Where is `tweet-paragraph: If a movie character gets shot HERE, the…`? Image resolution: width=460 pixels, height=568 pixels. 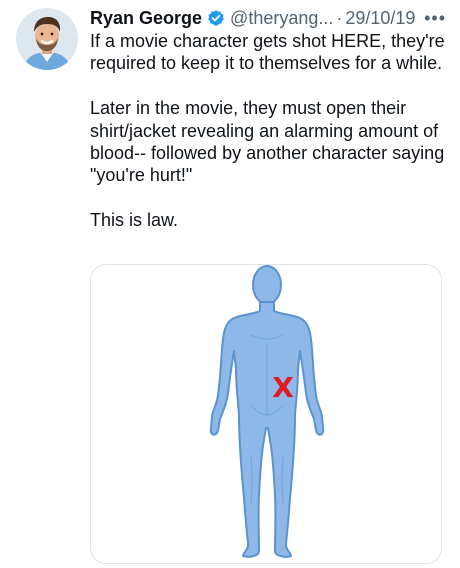
tweet-paragraph: If a movie character gets shot HERE, the… is located at coordinates (267, 52).